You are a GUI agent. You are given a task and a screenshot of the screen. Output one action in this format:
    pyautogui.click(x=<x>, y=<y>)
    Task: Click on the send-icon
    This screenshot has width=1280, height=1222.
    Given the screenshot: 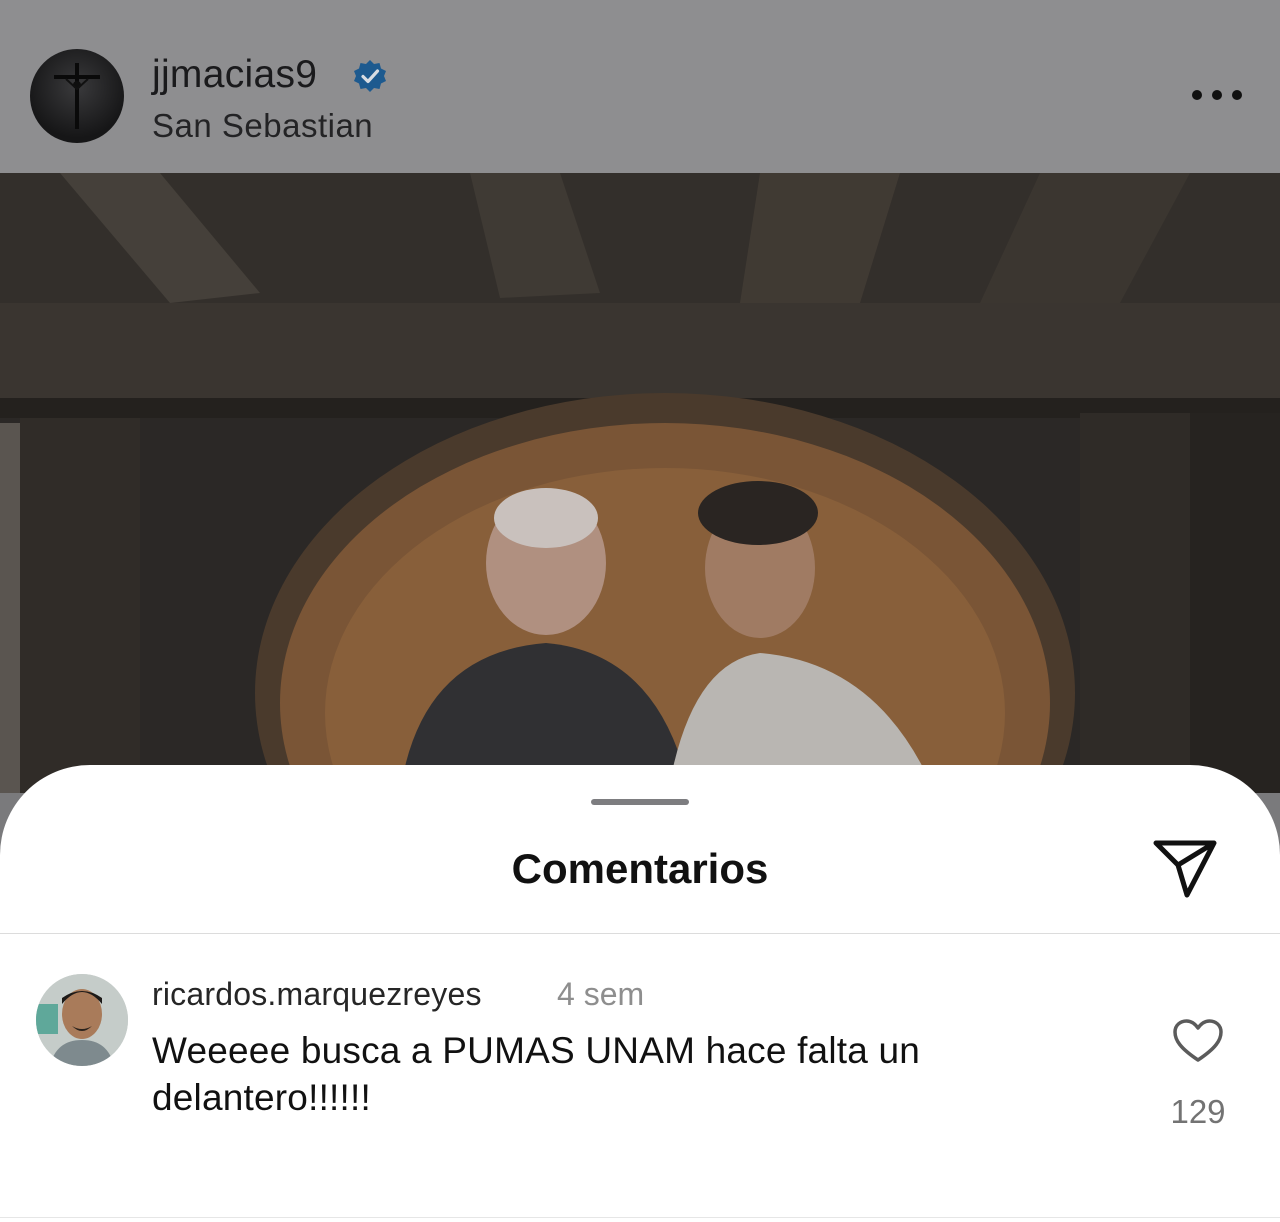 What is the action you would take?
    pyautogui.click(x=1185, y=868)
    